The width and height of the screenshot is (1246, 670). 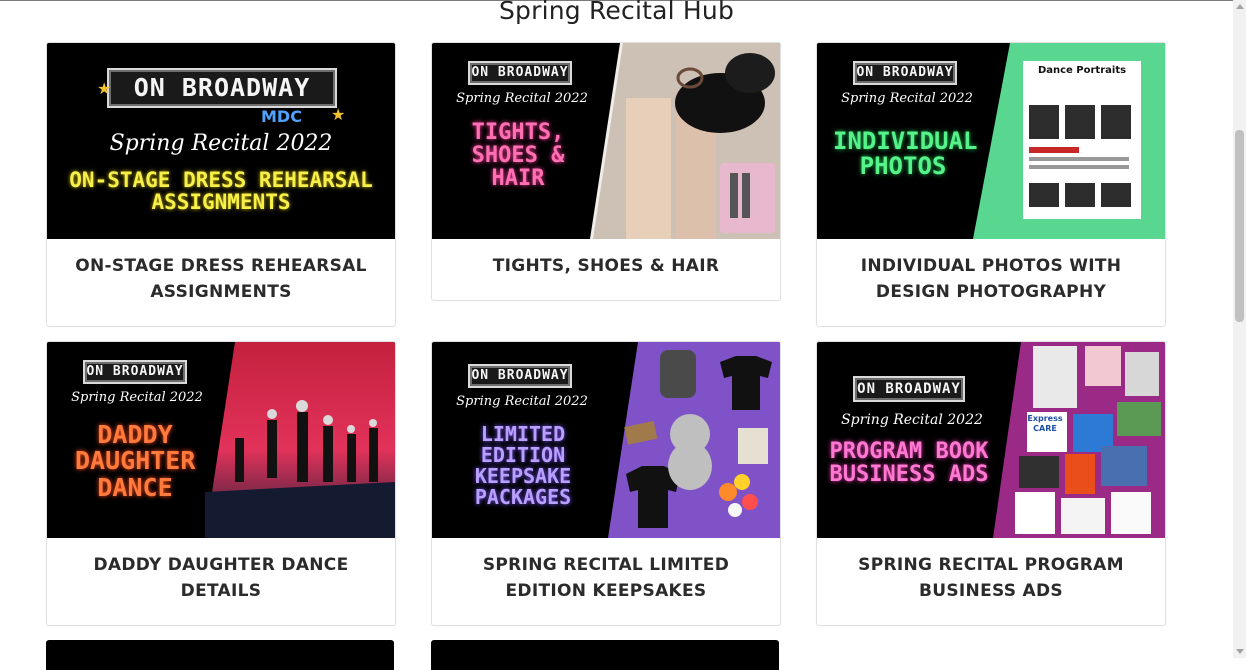 What do you see at coordinates (905, 154) in the screenshot?
I see `neon-text: INDIVIDUAL PHOTOS` at bounding box center [905, 154].